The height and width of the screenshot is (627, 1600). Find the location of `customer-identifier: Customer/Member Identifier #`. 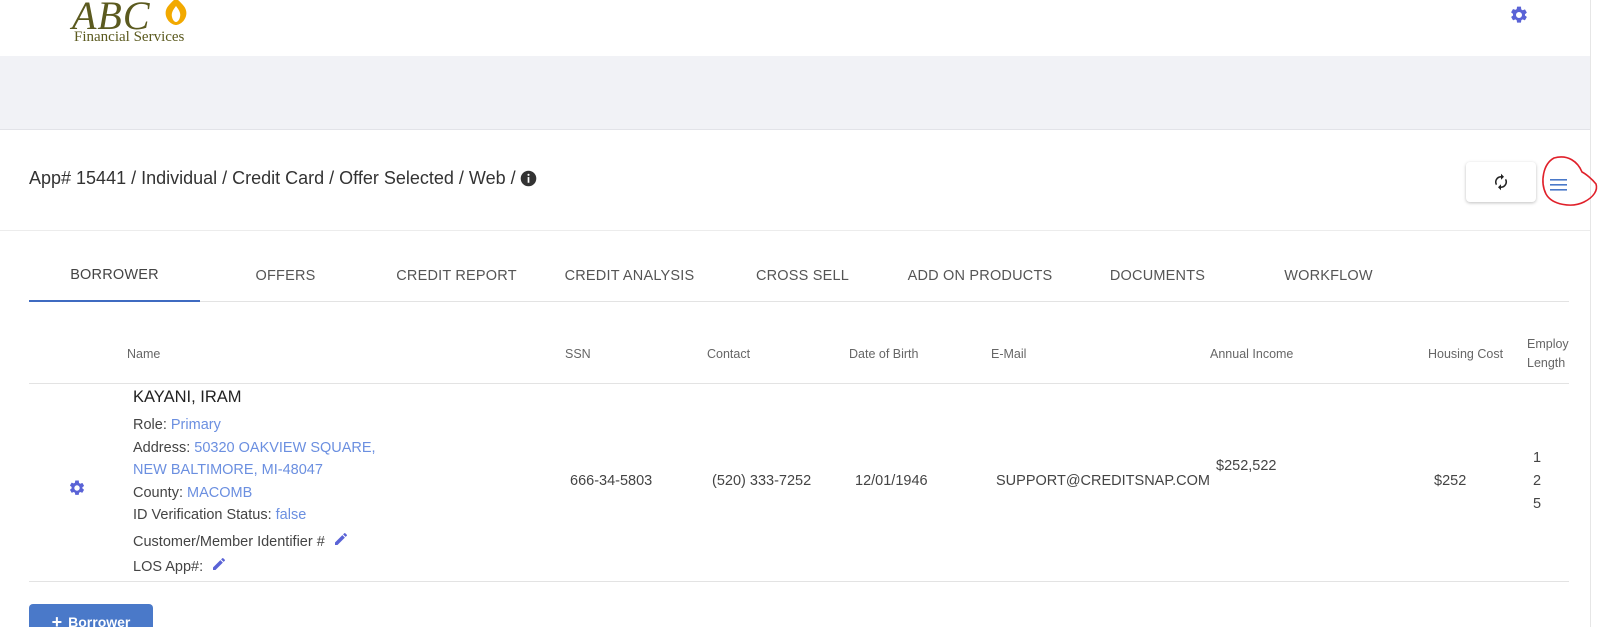

customer-identifier: Customer/Member Identifier # is located at coordinates (241, 540).